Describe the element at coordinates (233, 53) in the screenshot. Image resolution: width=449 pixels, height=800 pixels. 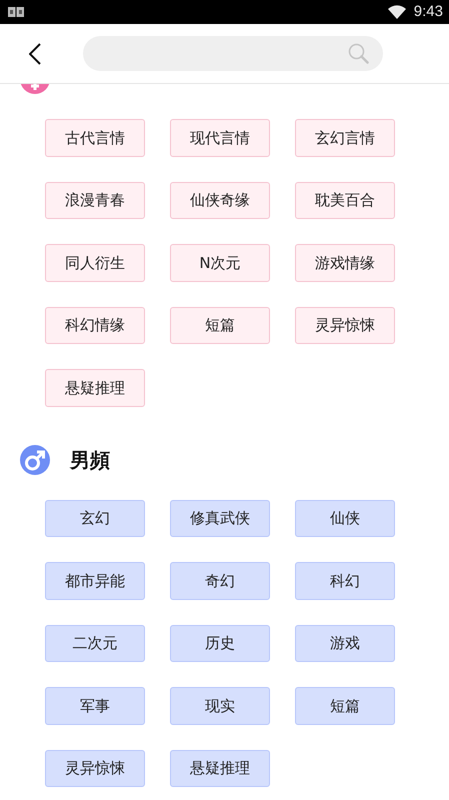
I see `search-field` at that location.